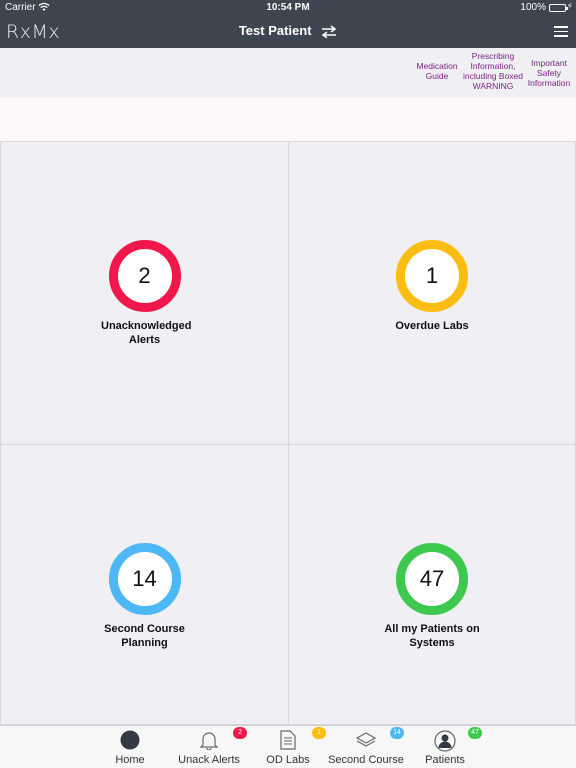 The height and width of the screenshot is (768, 576). Describe the element at coordinates (288, 742) in the screenshot. I see `document-icon` at that location.